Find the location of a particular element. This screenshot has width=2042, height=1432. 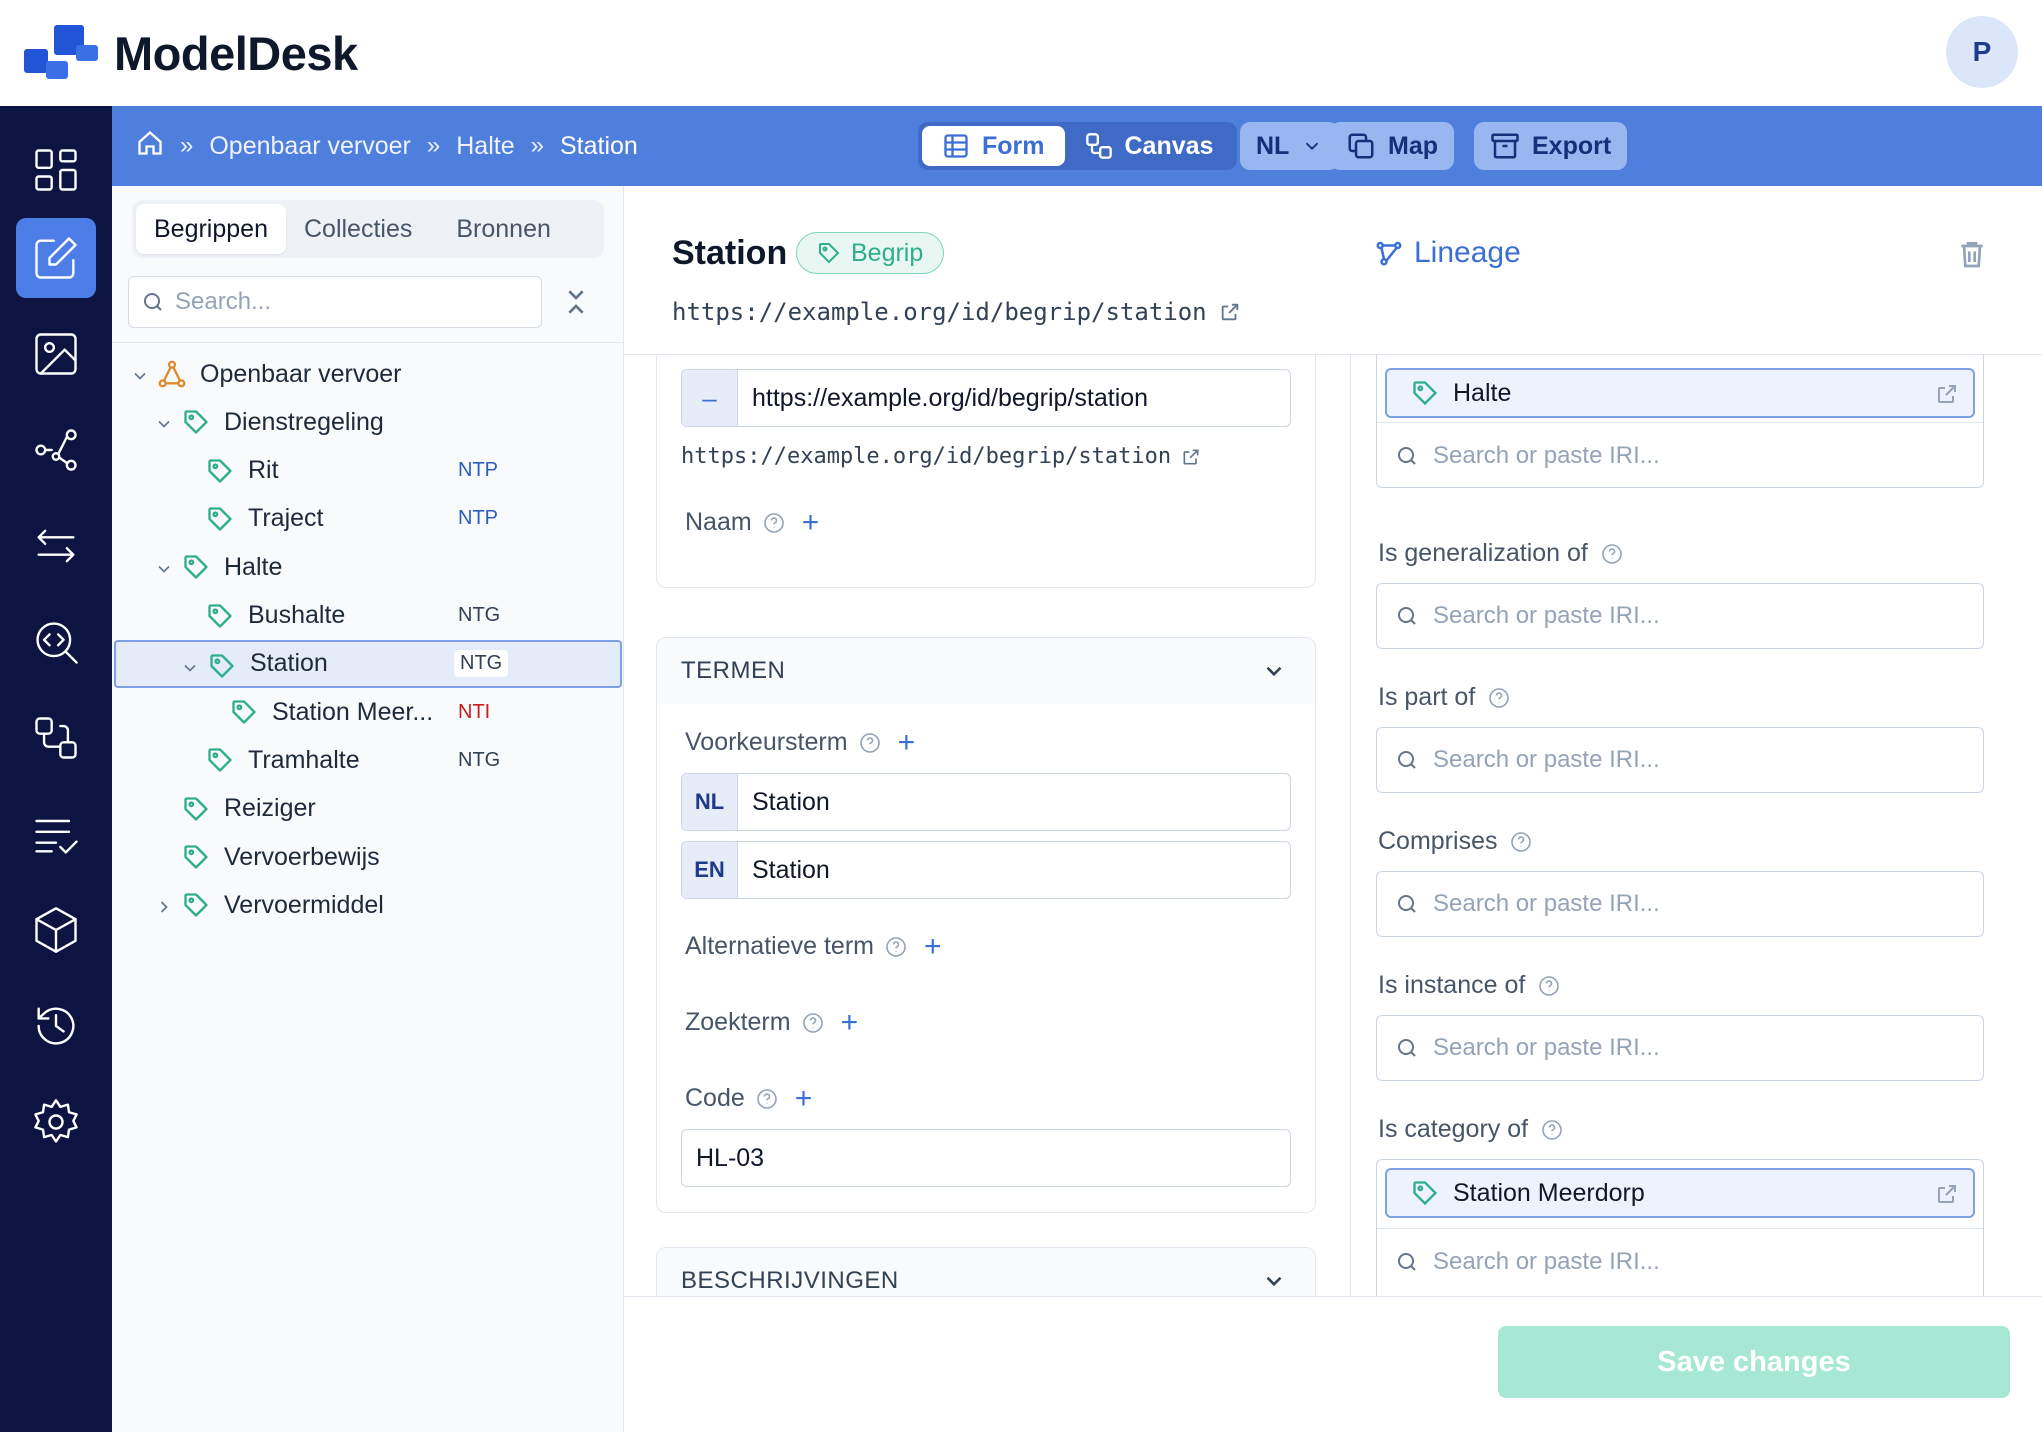

tree-item: Dienstregeling is located at coordinates (367, 422).